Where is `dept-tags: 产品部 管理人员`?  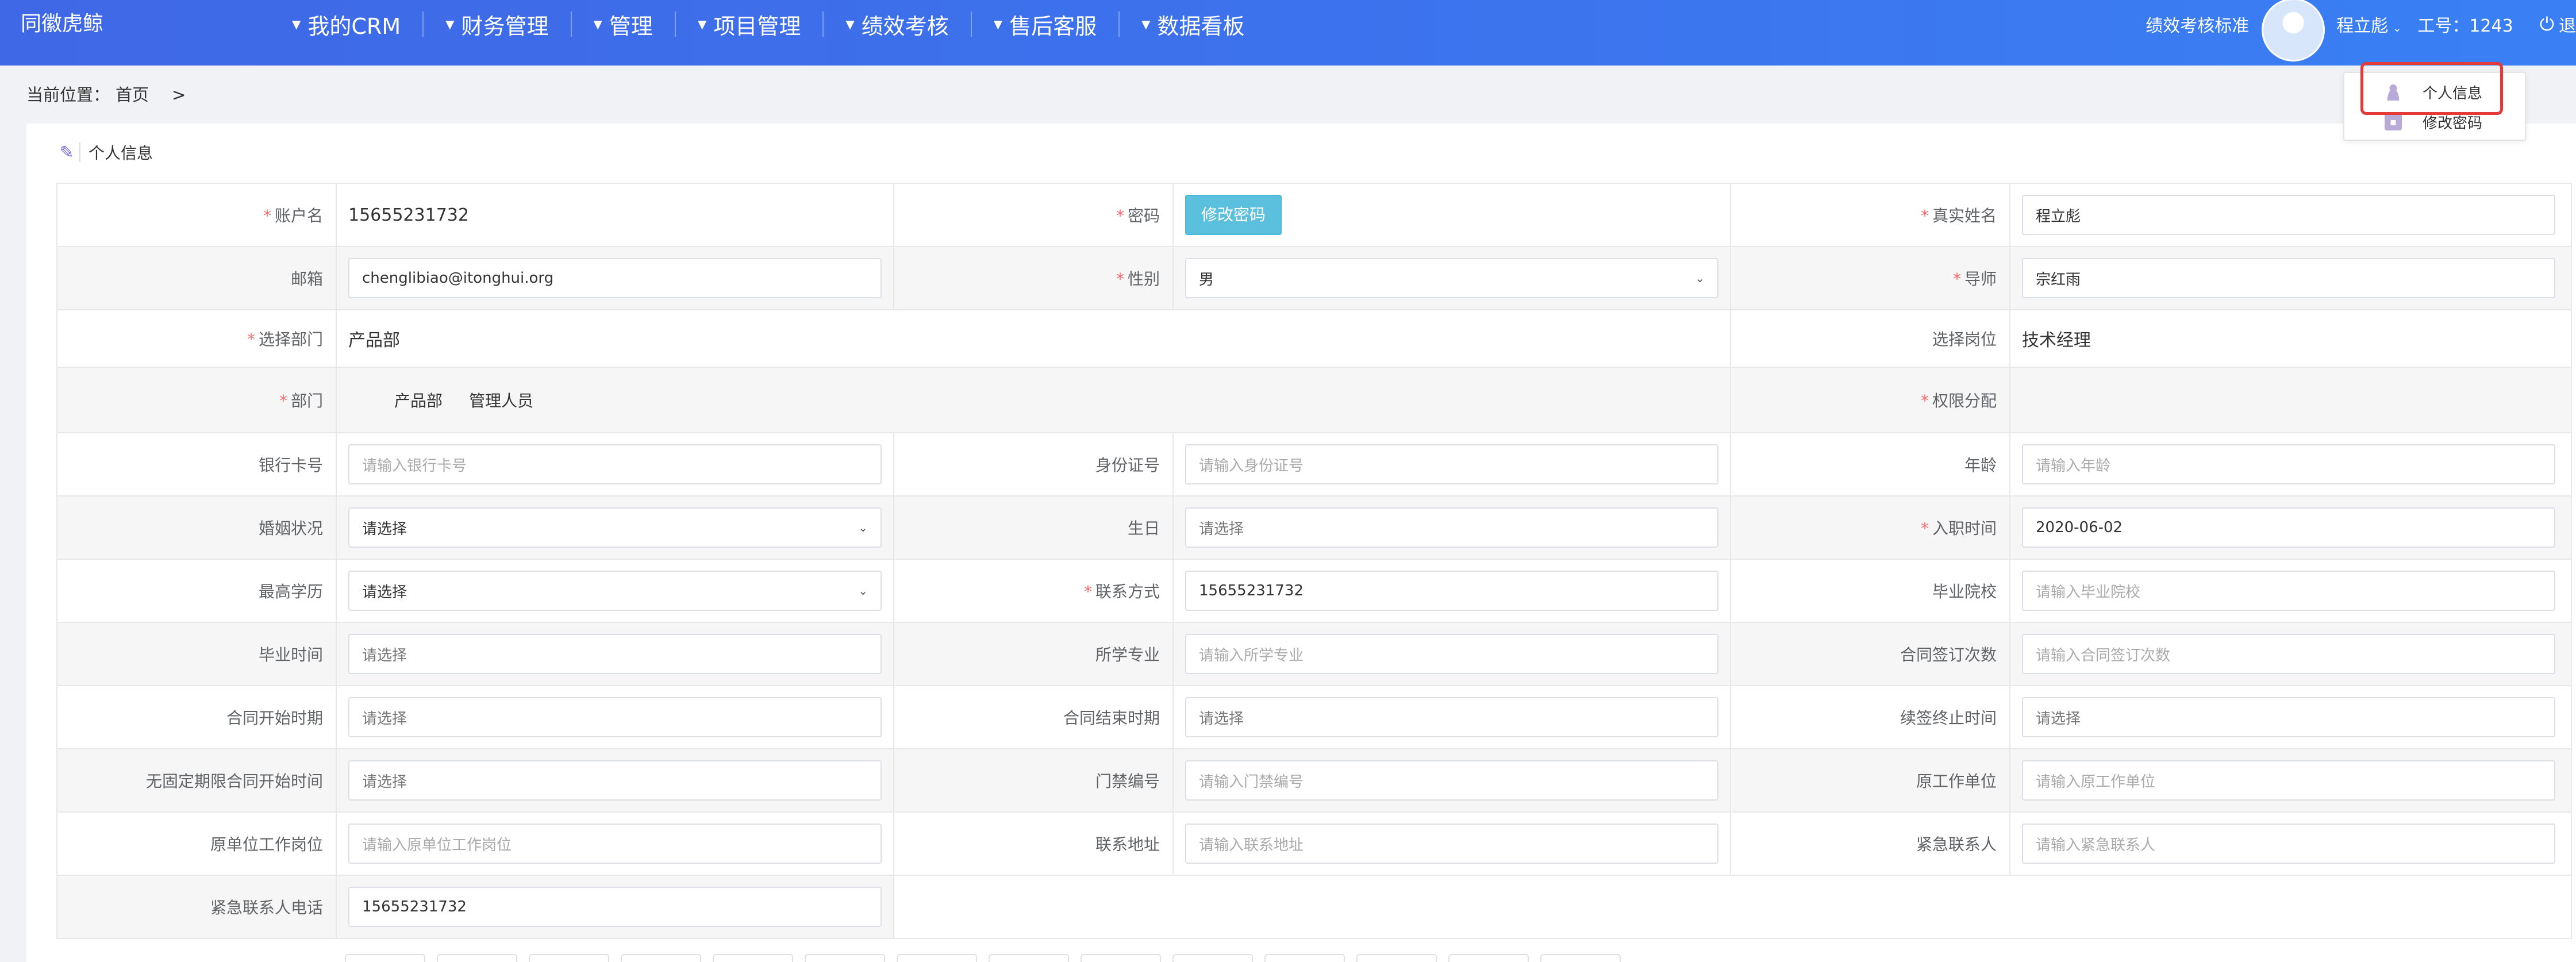
dept-tags: 产品部 管理人员 is located at coordinates (1033, 400).